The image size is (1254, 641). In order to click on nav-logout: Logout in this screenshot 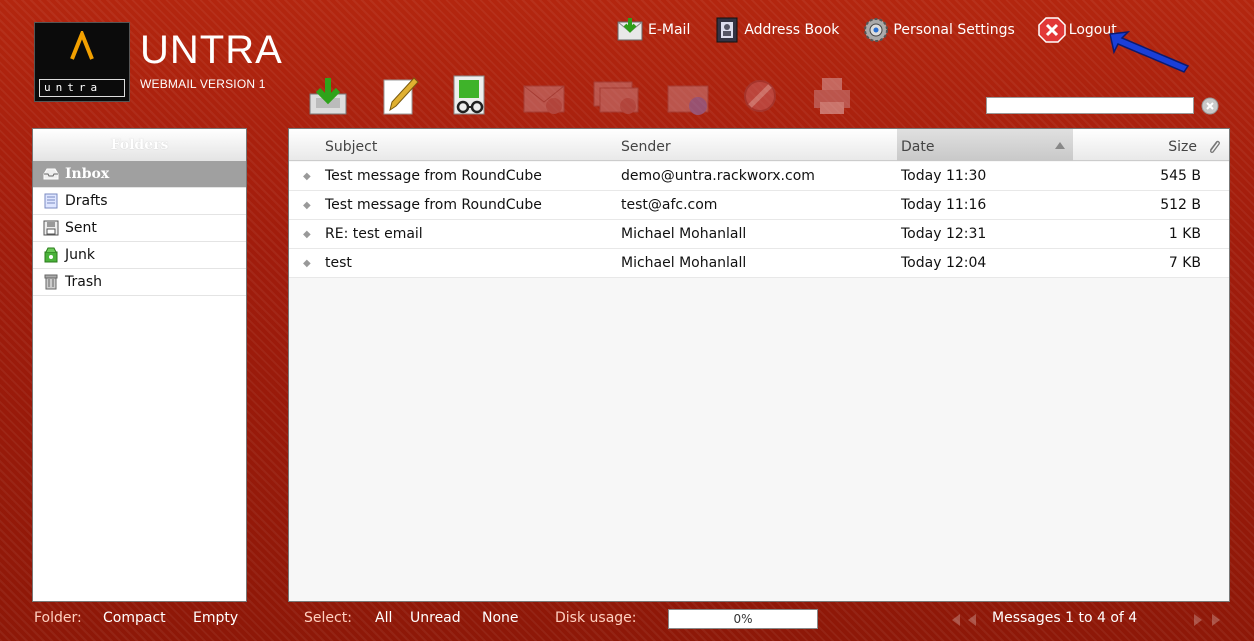, I will do `click(1077, 30)`.